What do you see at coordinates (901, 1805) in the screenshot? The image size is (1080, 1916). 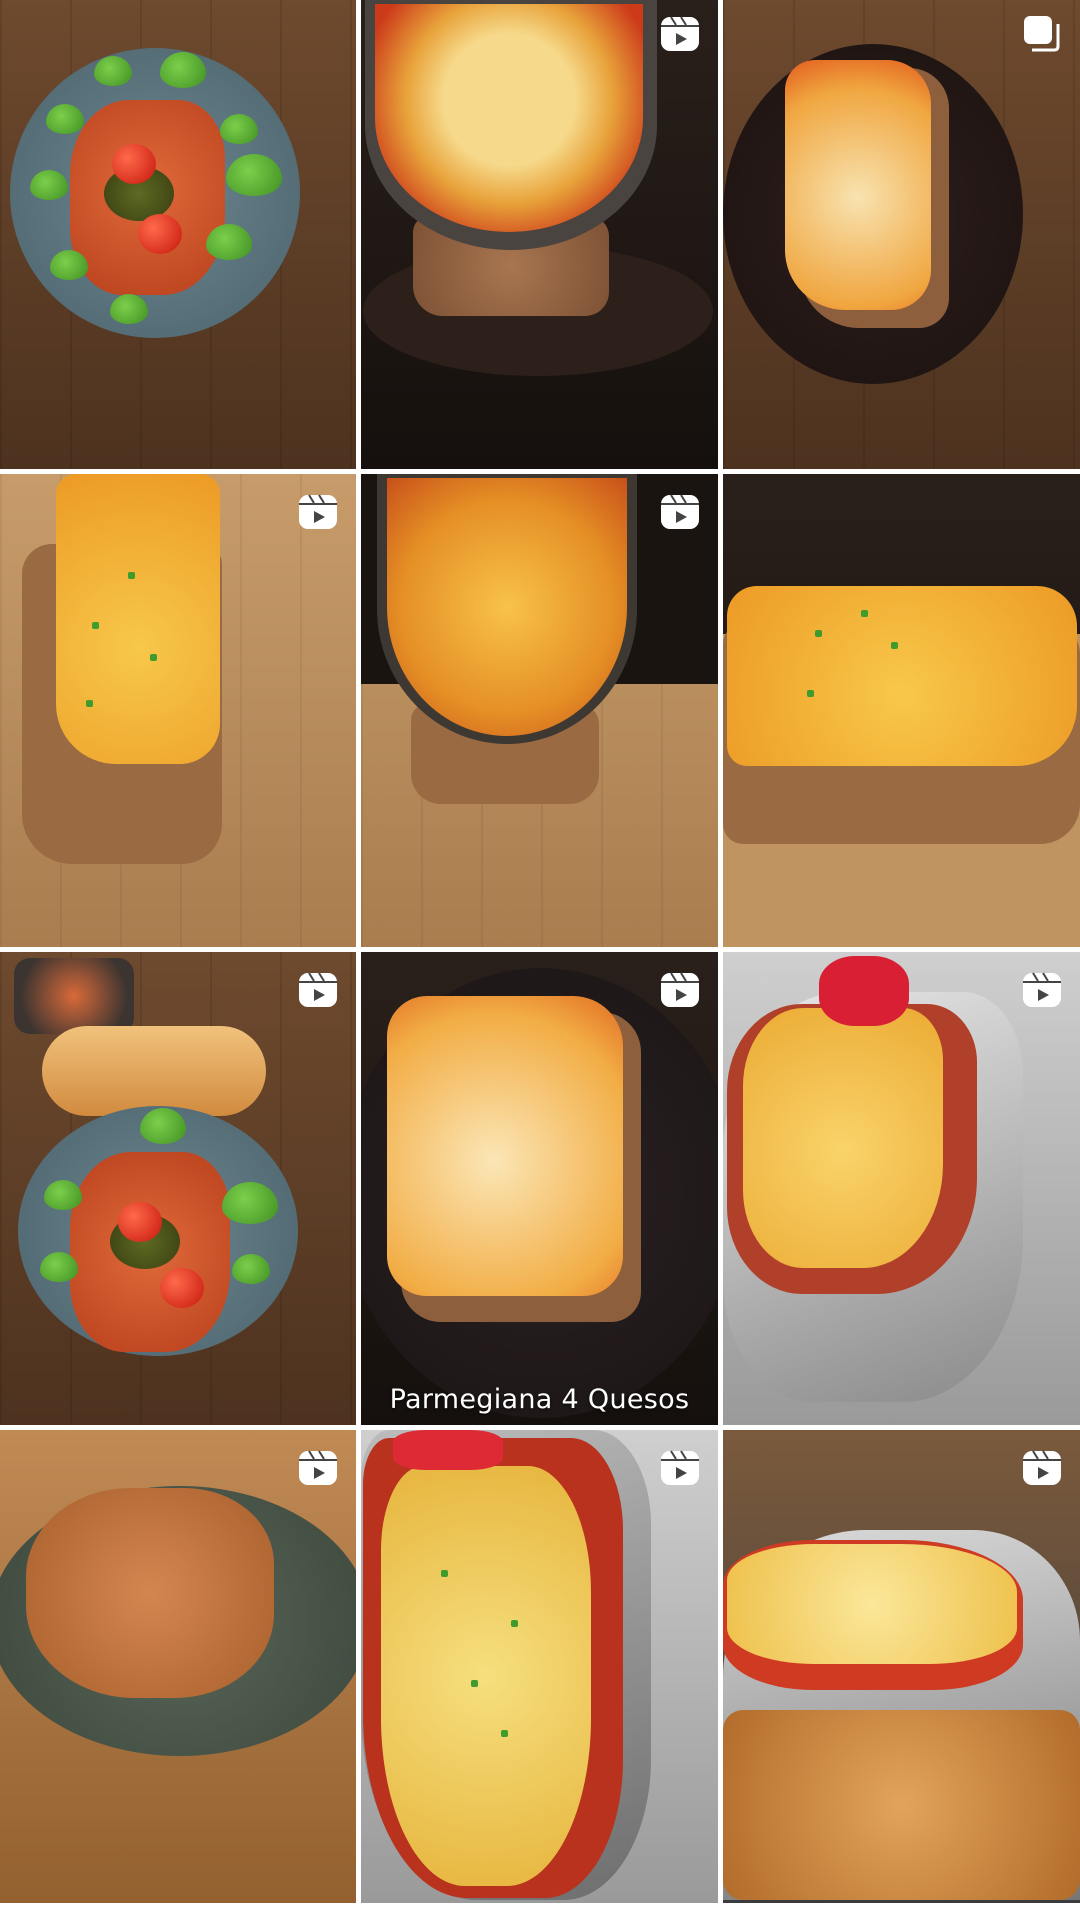 I see `fried-pieces` at bounding box center [901, 1805].